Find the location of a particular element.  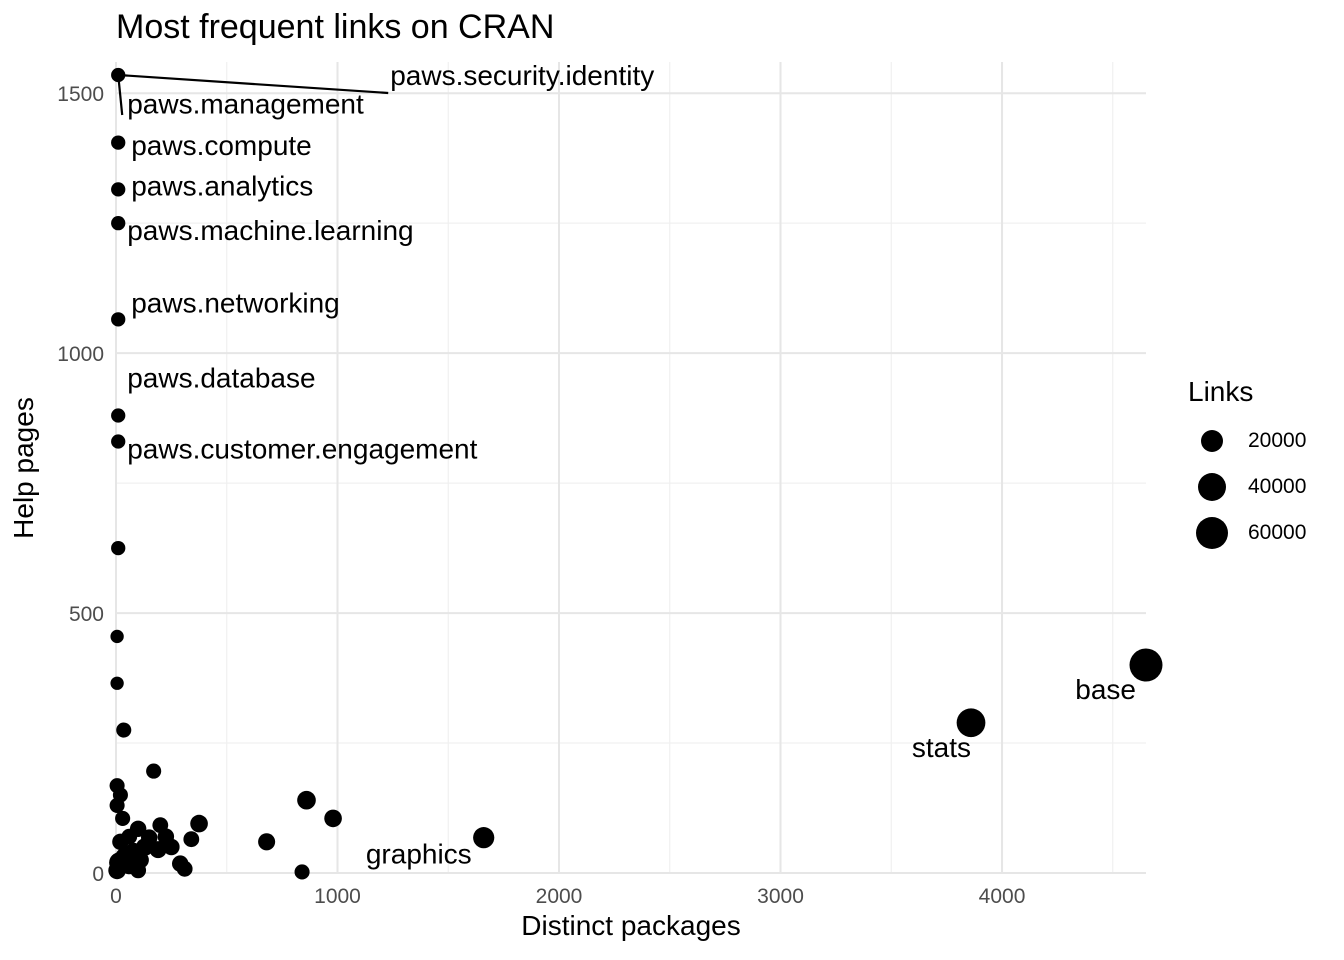

y-tick-label: 1500 is located at coordinates (80, 94).